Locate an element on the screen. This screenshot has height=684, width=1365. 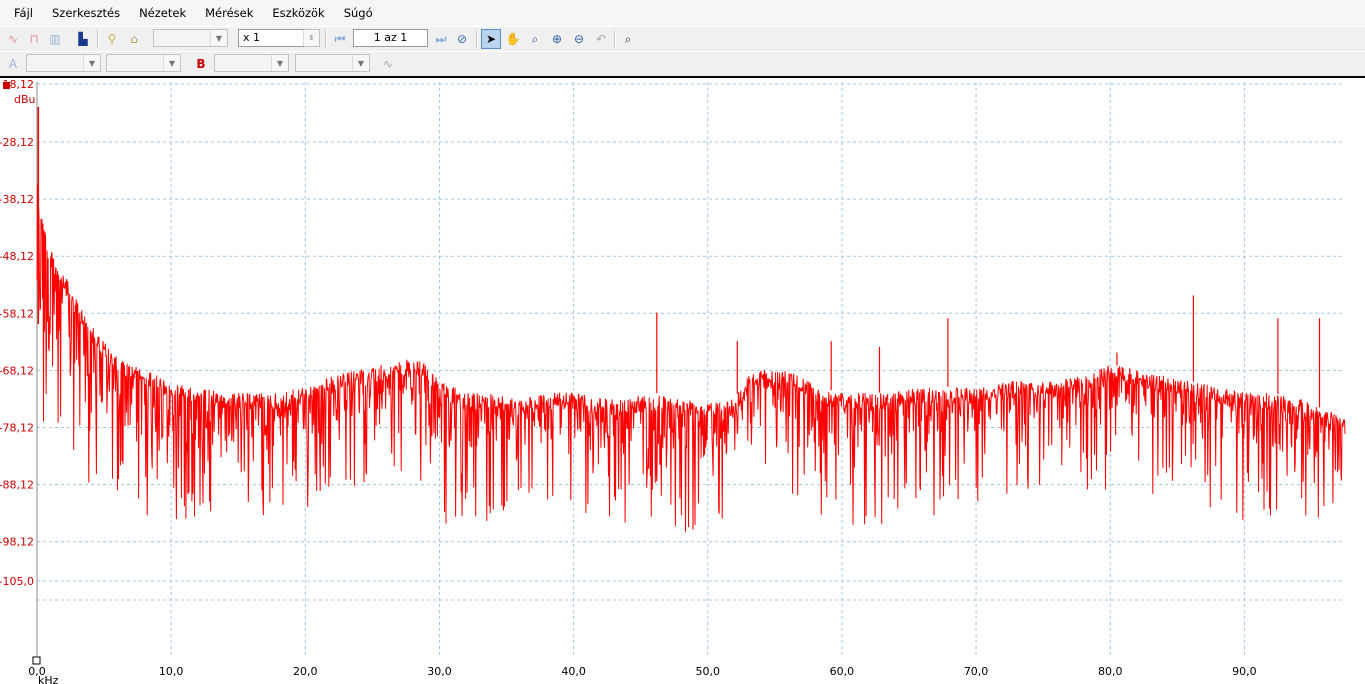
menu-file: Fájl is located at coordinates (23, 13).